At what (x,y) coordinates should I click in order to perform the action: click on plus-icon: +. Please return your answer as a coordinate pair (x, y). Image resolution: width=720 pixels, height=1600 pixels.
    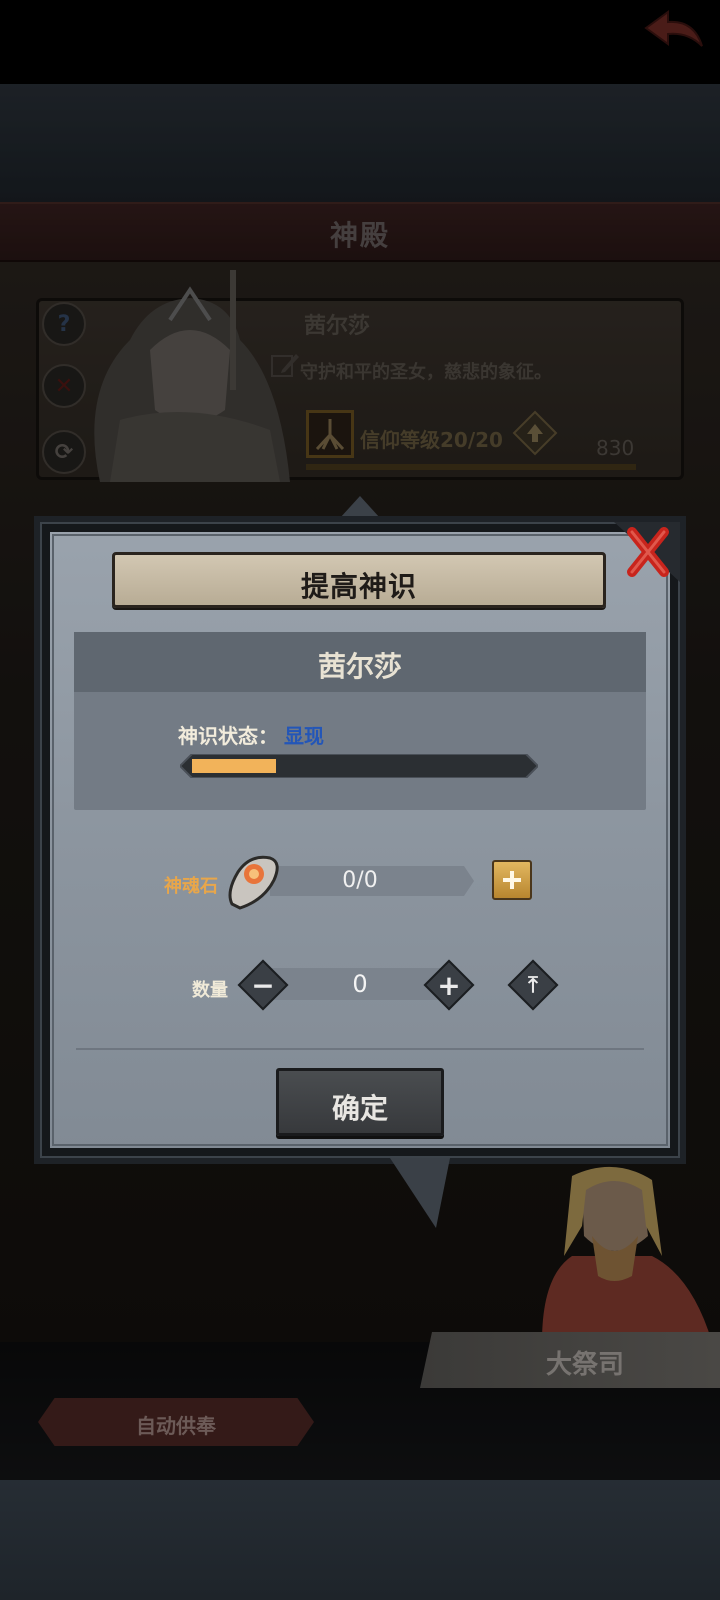
    Looking at the image, I should click on (449, 985).